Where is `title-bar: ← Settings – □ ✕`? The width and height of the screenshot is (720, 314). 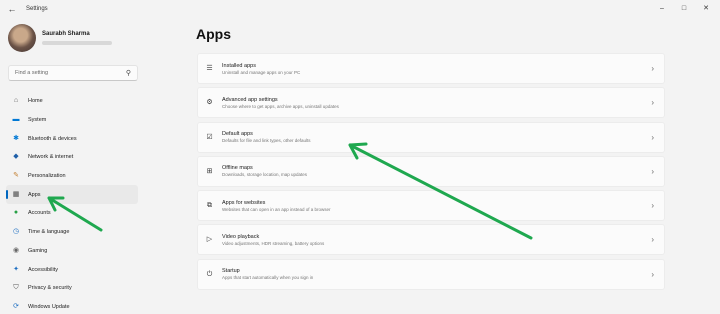 title-bar: ← Settings – □ ✕ is located at coordinates (360, 9).